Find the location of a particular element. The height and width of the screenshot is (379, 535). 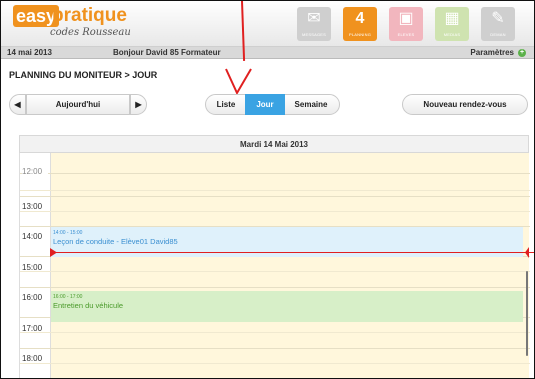

chevron-left-icon: ◀ is located at coordinates (17, 104).